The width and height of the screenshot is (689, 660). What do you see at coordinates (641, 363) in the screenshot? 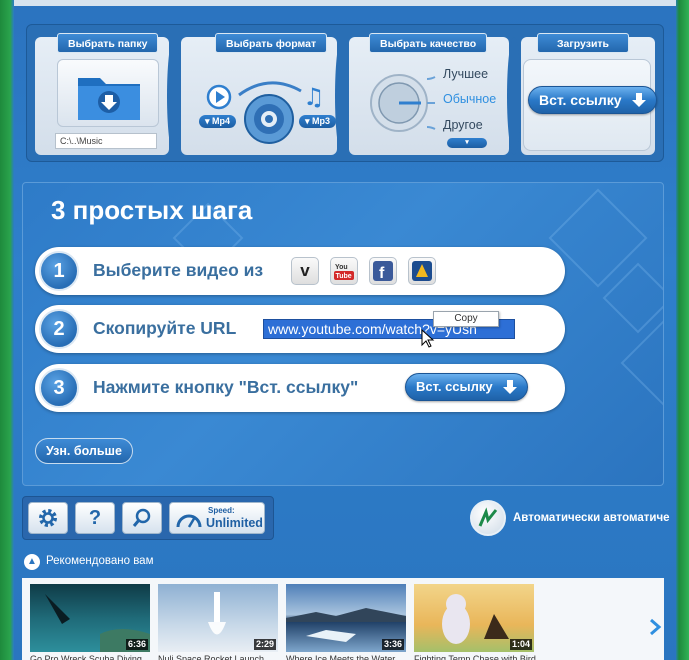
I see `decor-square` at bounding box center [641, 363].